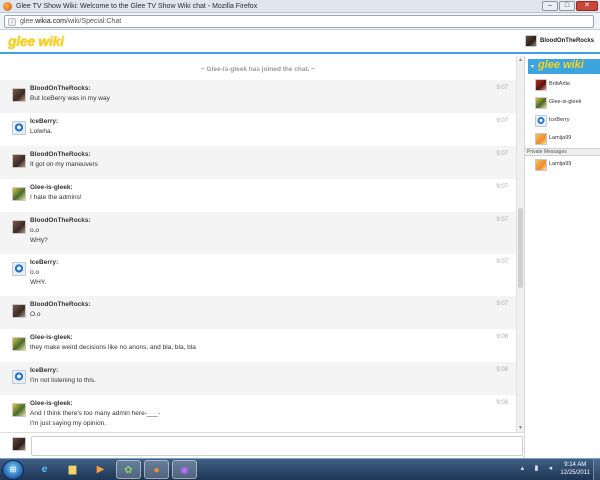  I want to click on messenger-icon: ✿, so click(128, 469).